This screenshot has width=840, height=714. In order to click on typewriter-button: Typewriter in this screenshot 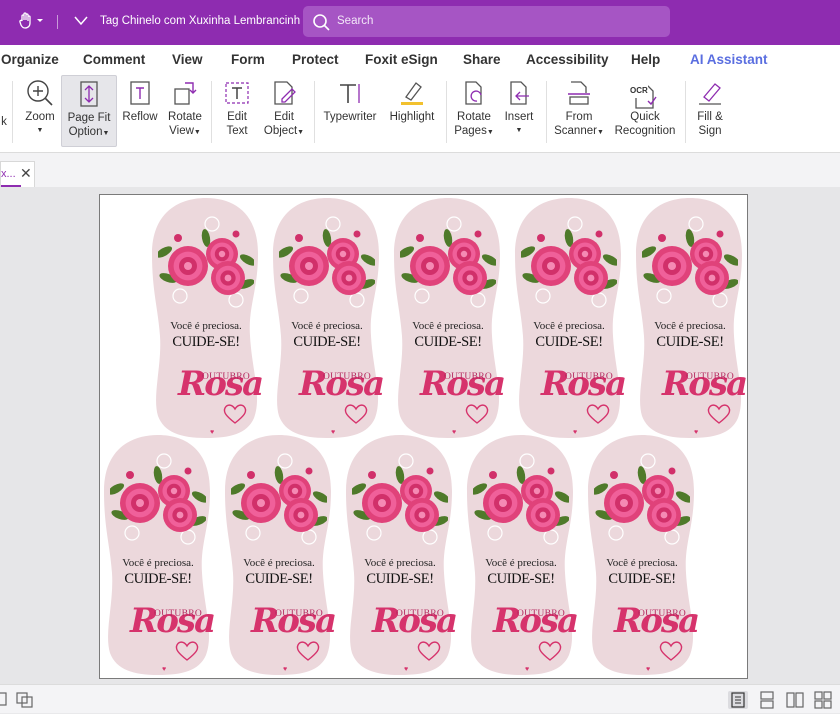, I will do `click(350, 111)`.